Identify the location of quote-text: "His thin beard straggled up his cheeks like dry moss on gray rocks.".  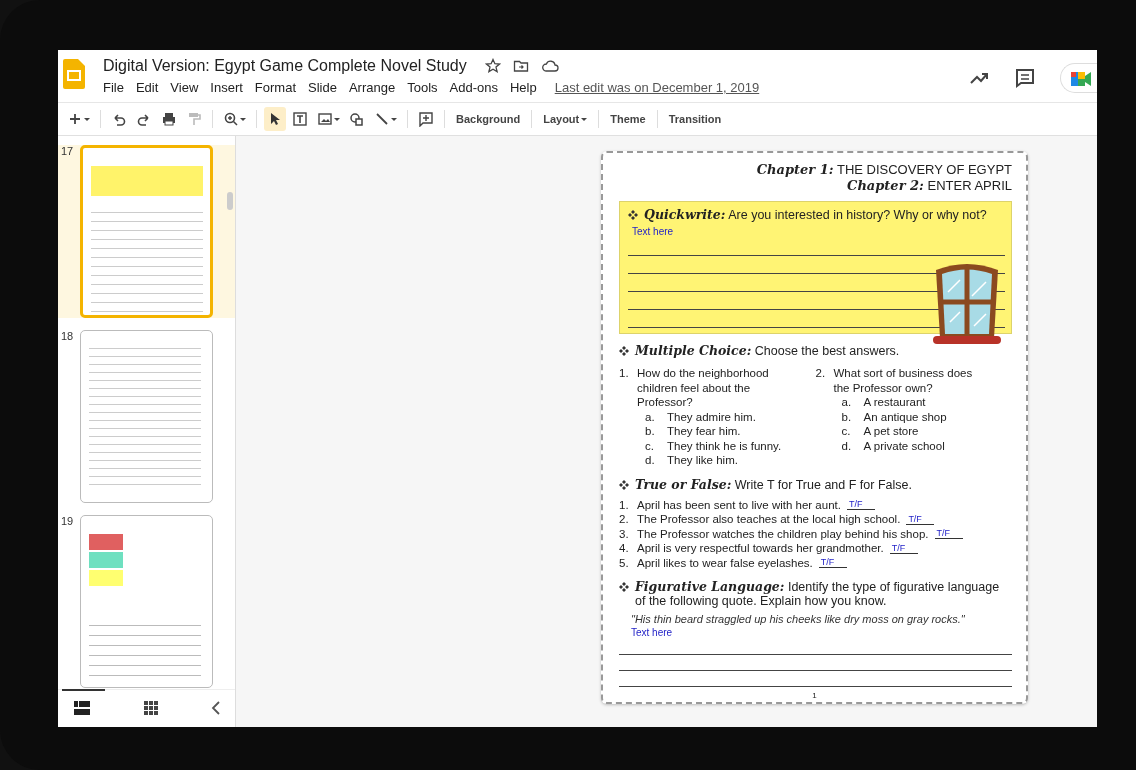
(798, 619).